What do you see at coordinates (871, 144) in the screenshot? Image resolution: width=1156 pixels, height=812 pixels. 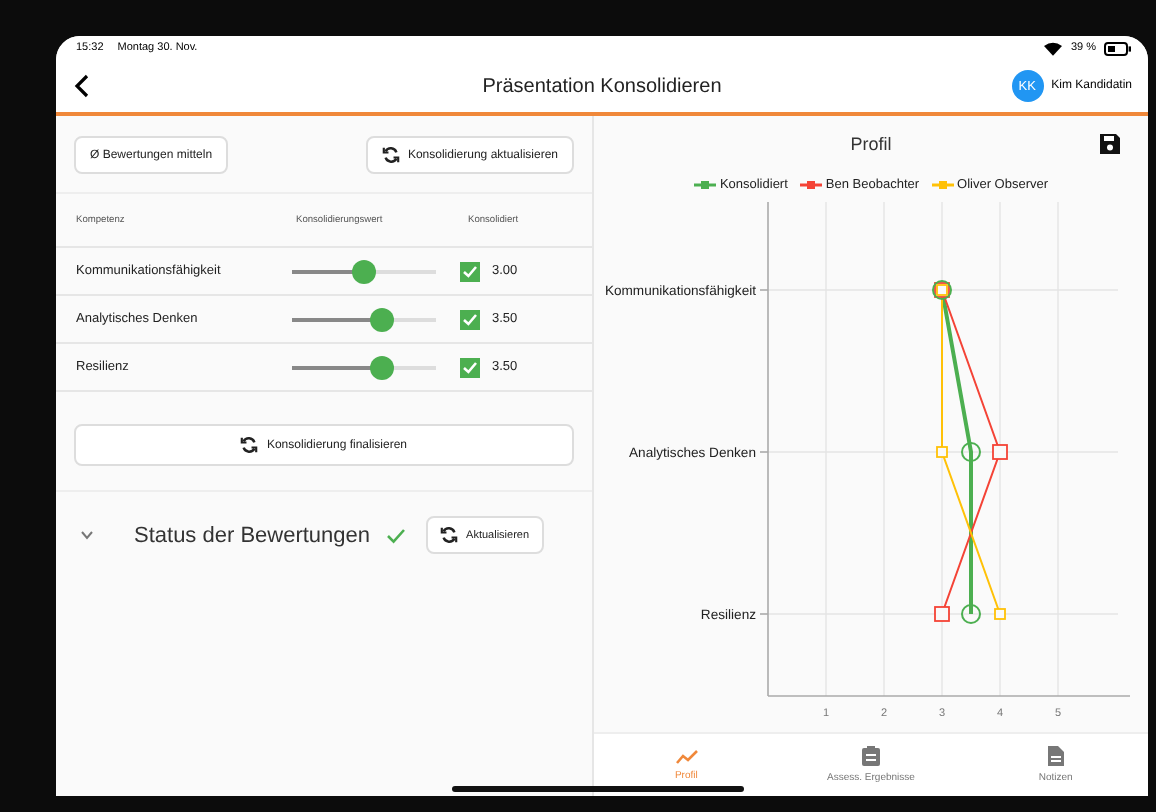 I see `chart-title: Profil` at bounding box center [871, 144].